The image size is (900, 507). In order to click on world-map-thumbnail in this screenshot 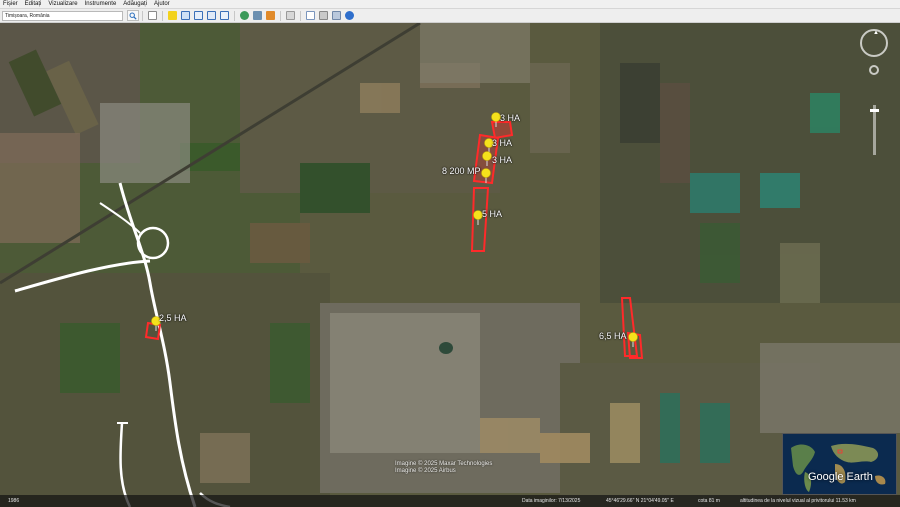, I will do `click(839, 464)`.